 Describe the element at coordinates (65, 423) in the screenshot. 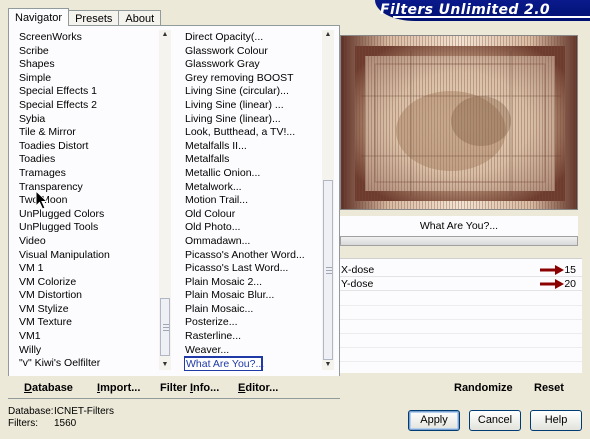

I see `filters-count: 1560` at that location.